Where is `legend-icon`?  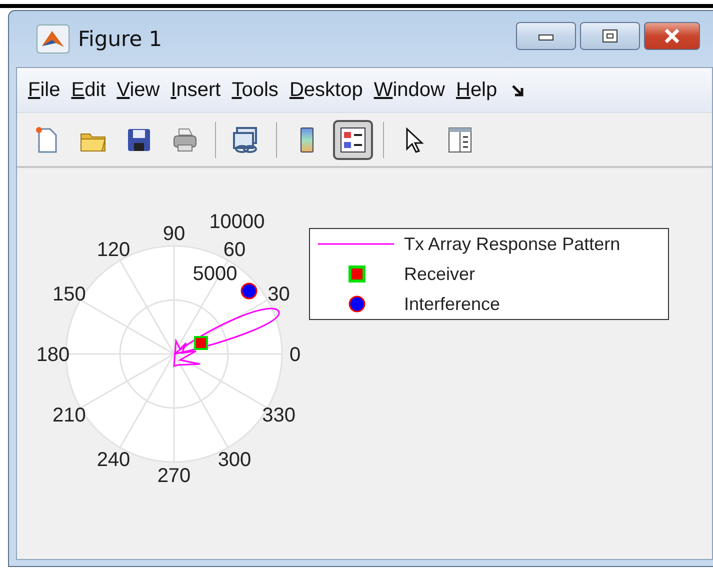
legend-icon is located at coordinates (353, 139).